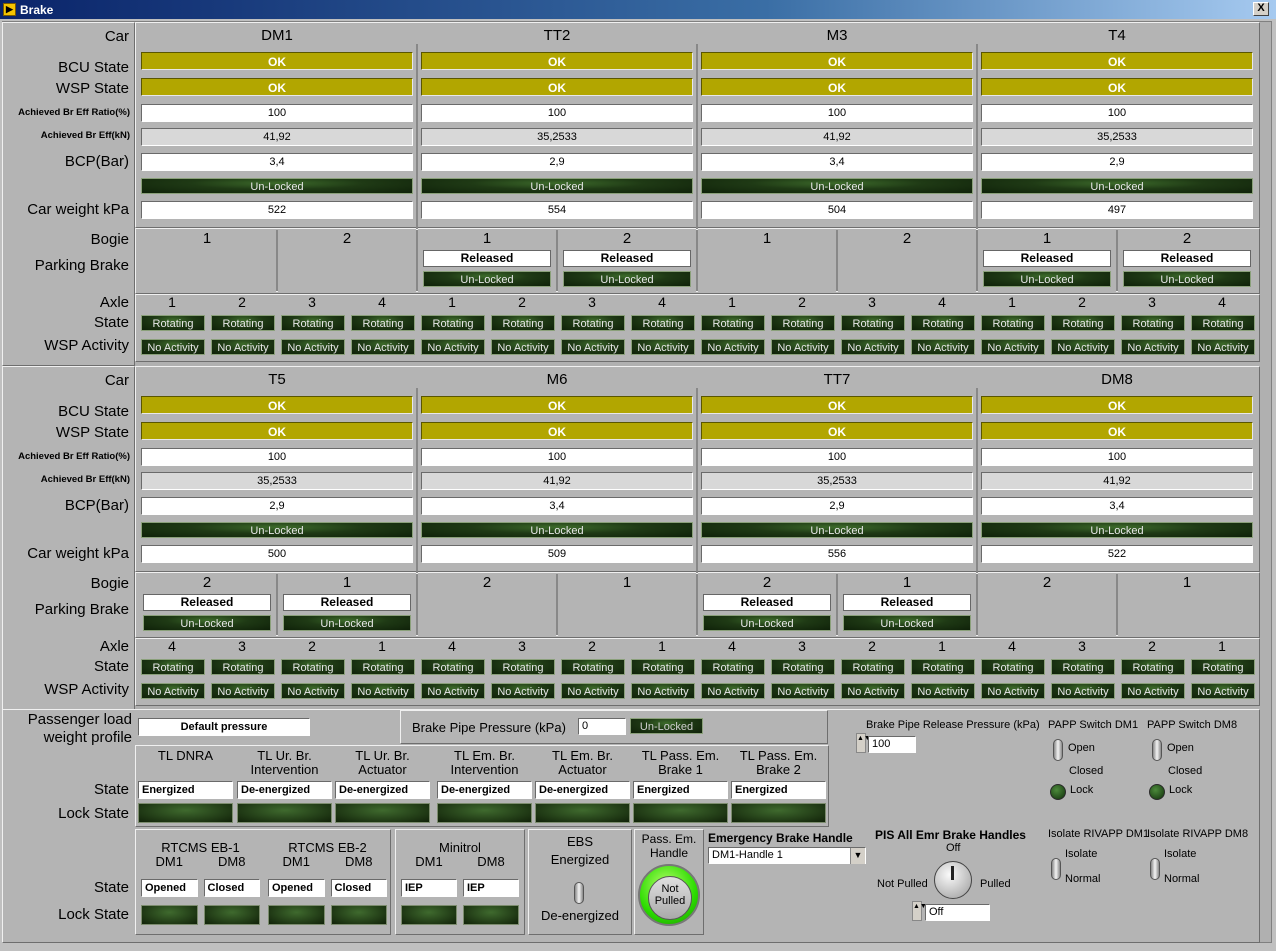 The height and width of the screenshot is (951, 1276). I want to click on label-car-weight: Car weight kPa, so click(78, 553).